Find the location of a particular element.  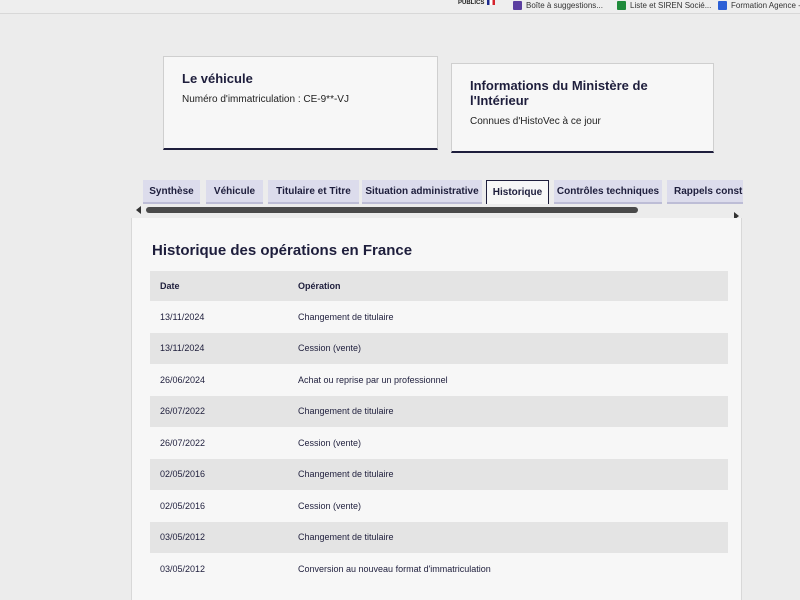

table-row: 02/05/2016 Cession (vente) is located at coordinates (439, 506).